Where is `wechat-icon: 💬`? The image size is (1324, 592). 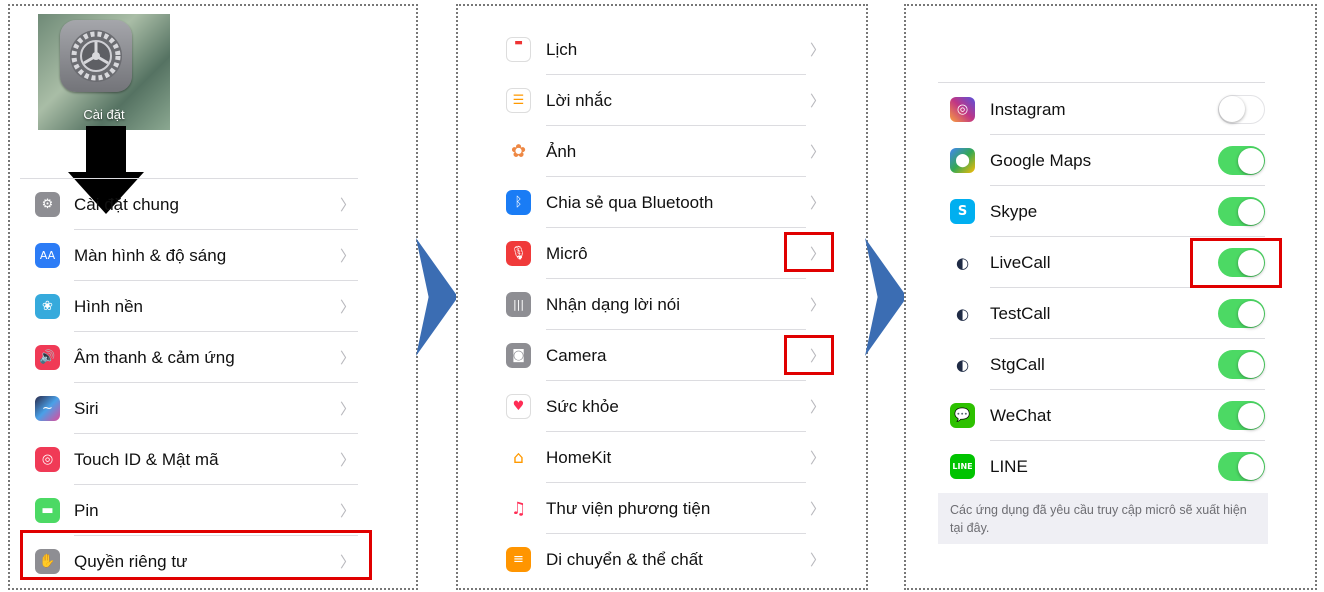 wechat-icon: 💬 is located at coordinates (962, 415).